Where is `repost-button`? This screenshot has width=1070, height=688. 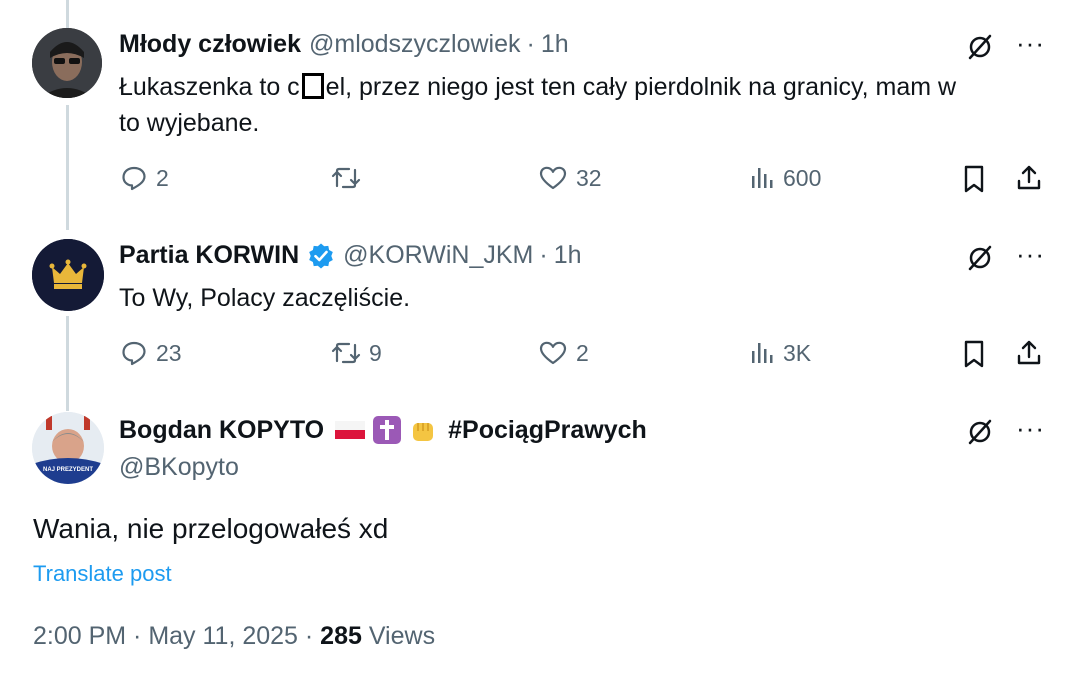
repost-button is located at coordinates (350, 178).